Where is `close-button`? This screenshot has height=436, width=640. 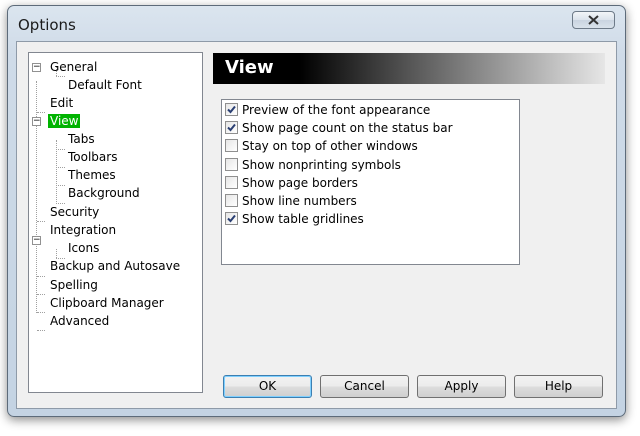
close-button is located at coordinates (593, 20).